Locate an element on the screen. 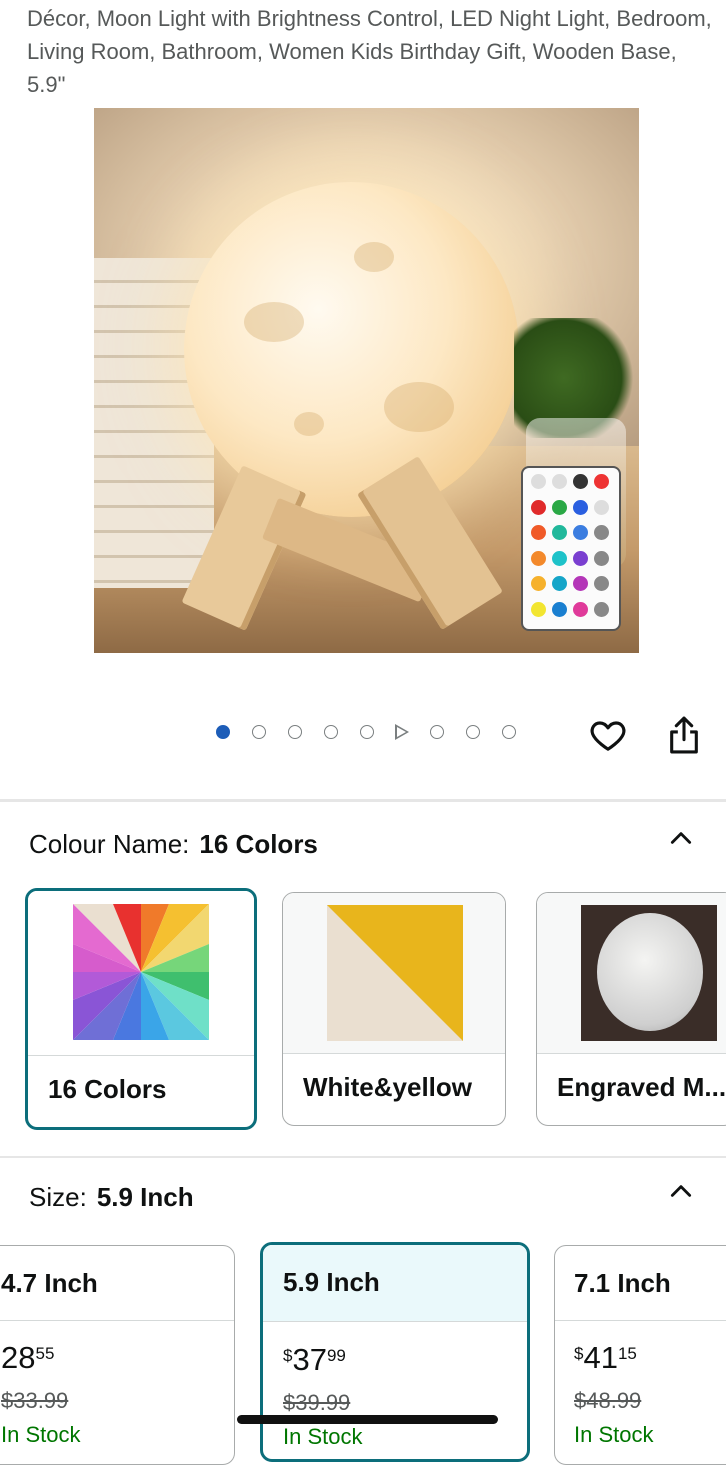  size-option-7-1-inch: 7.1 Inch $4115 $48.99 In Stock is located at coordinates (640, 1355).